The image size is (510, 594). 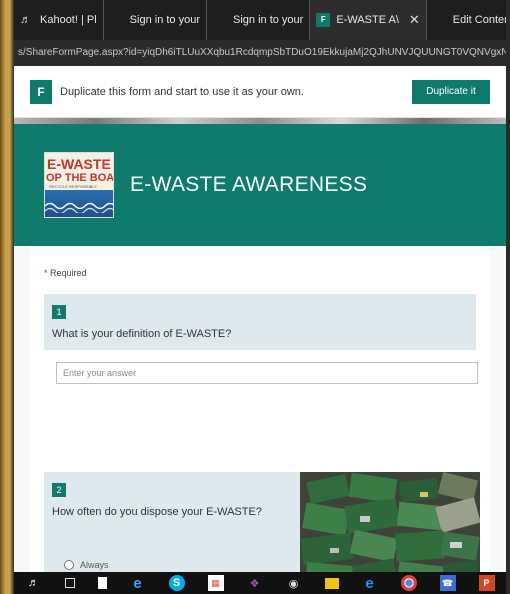 What do you see at coordinates (59, 490) in the screenshot?
I see `question-number: 2` at bounding box center [59, 490].